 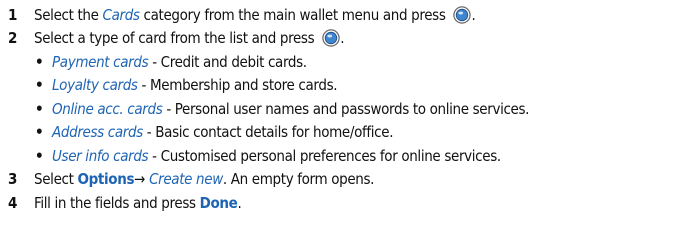 What do you see at coordinates (121, 15) in the screenshot?
I see `cards-link: Cards` at bounding box center [121, 15].